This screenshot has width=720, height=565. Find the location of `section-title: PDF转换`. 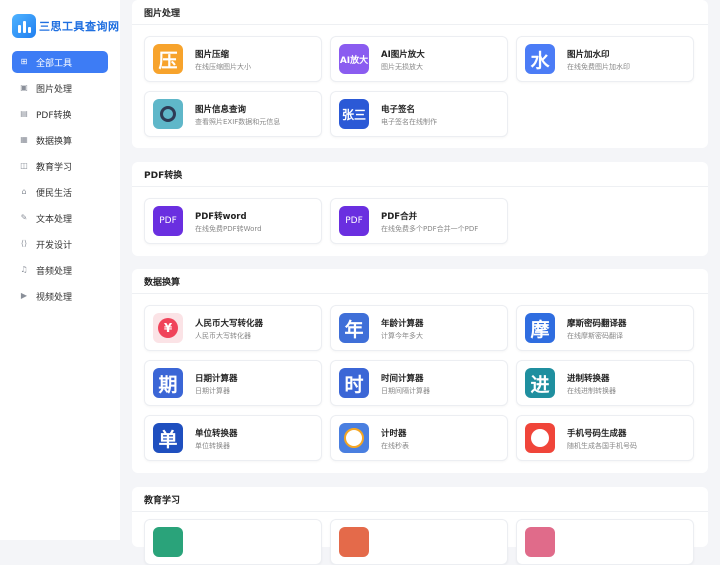

section-title: PDF转换 is located at coordinates (163, 176).